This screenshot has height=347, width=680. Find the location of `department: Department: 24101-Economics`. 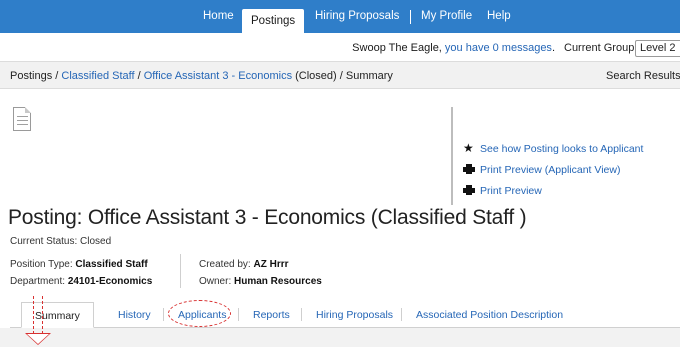

department: Department: 24101-Economics is located at coordinates (81, 281).